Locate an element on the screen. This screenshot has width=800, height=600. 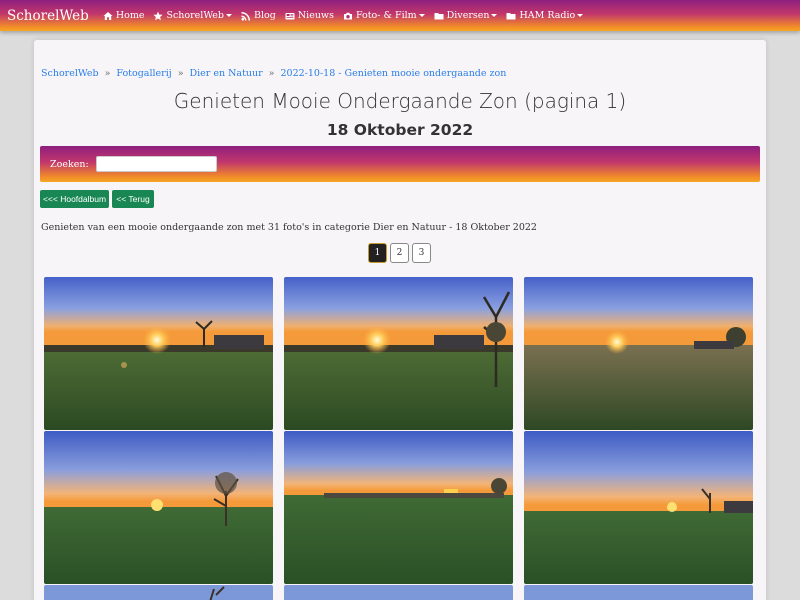
nav-blog: Blog is located at coordinates (258, 15).